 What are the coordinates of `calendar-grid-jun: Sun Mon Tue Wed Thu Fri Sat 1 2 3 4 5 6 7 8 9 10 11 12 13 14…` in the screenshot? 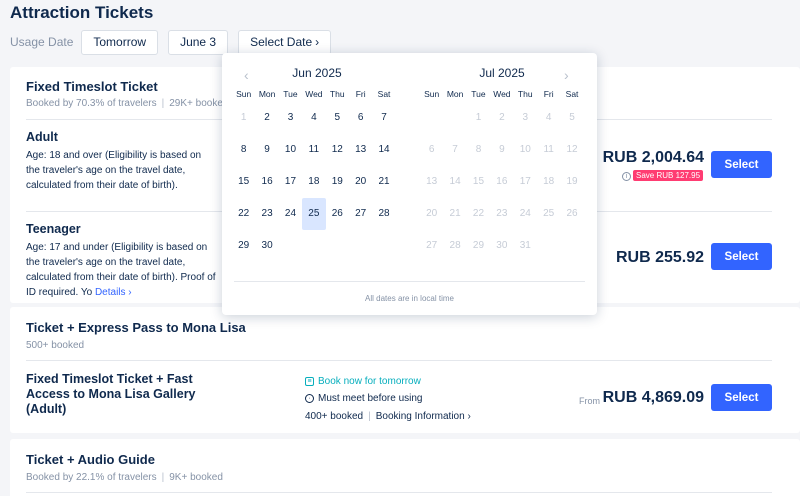 It's located at (314, 174).